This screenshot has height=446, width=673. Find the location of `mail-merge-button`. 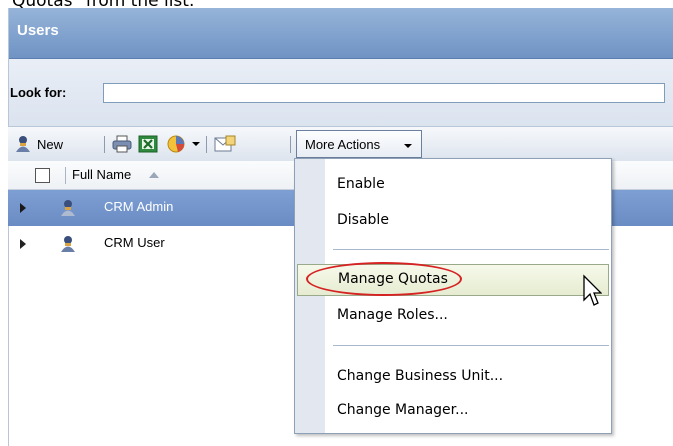

mail-merge-button is located at coordinates (225, 144).